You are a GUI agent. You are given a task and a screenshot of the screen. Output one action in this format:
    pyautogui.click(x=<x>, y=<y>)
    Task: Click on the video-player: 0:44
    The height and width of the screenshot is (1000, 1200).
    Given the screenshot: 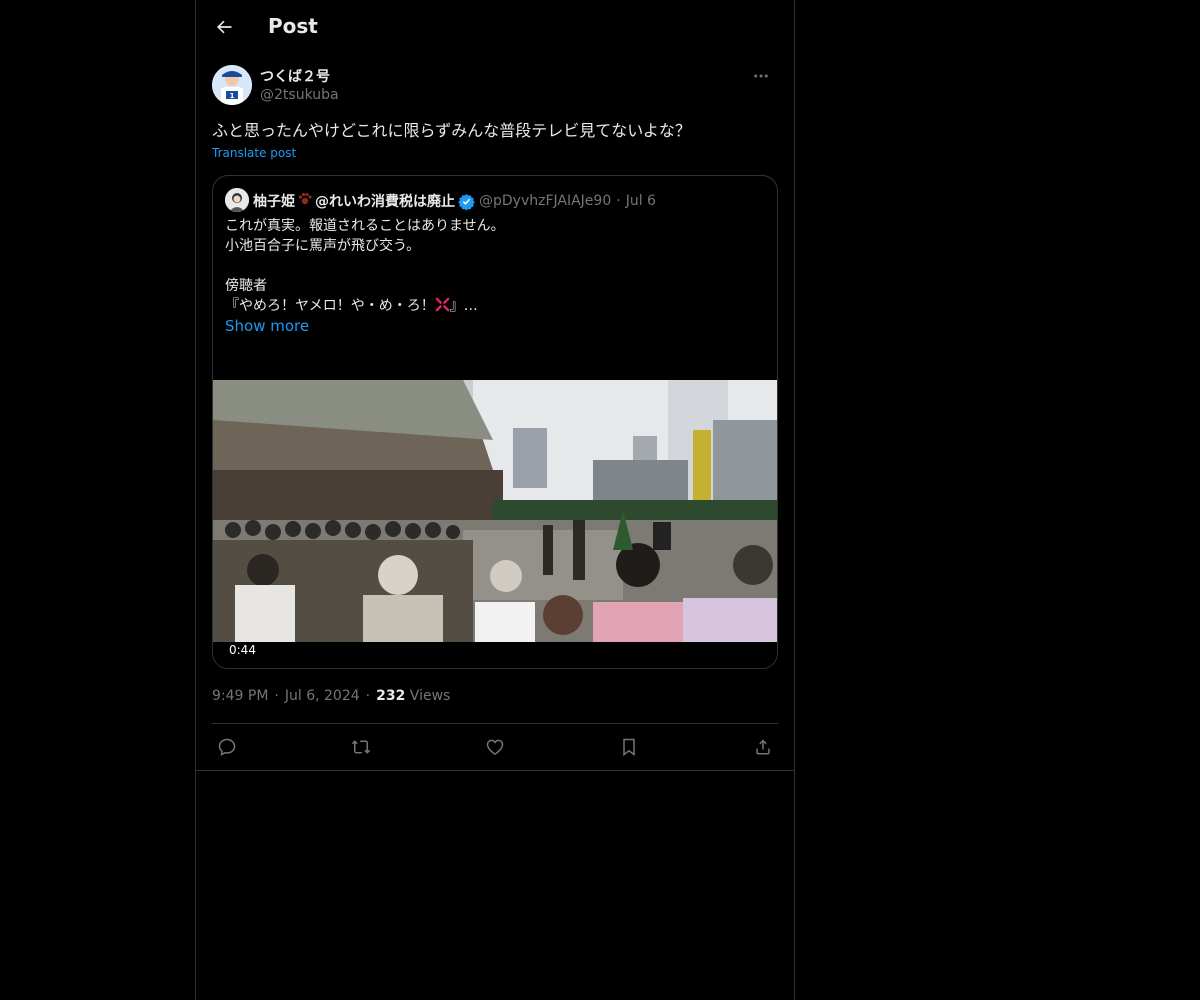 What is the action you would take?
    pyautogui.click(x=495, y=524)
    